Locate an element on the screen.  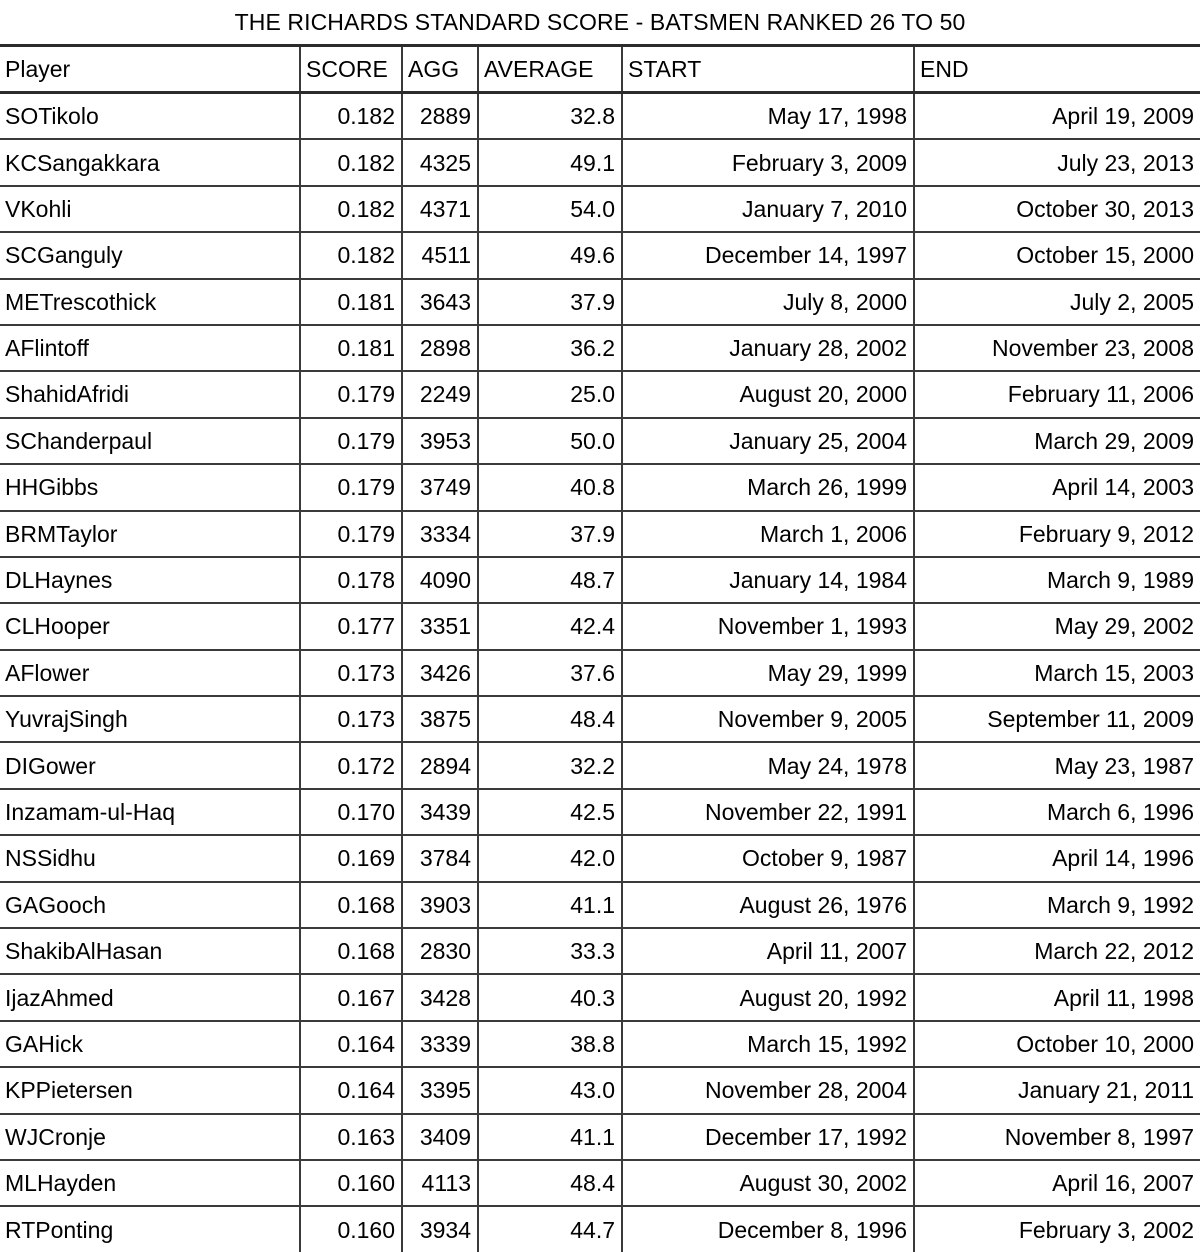
cell-score: 0.168 is located at coordinates (351, 905).